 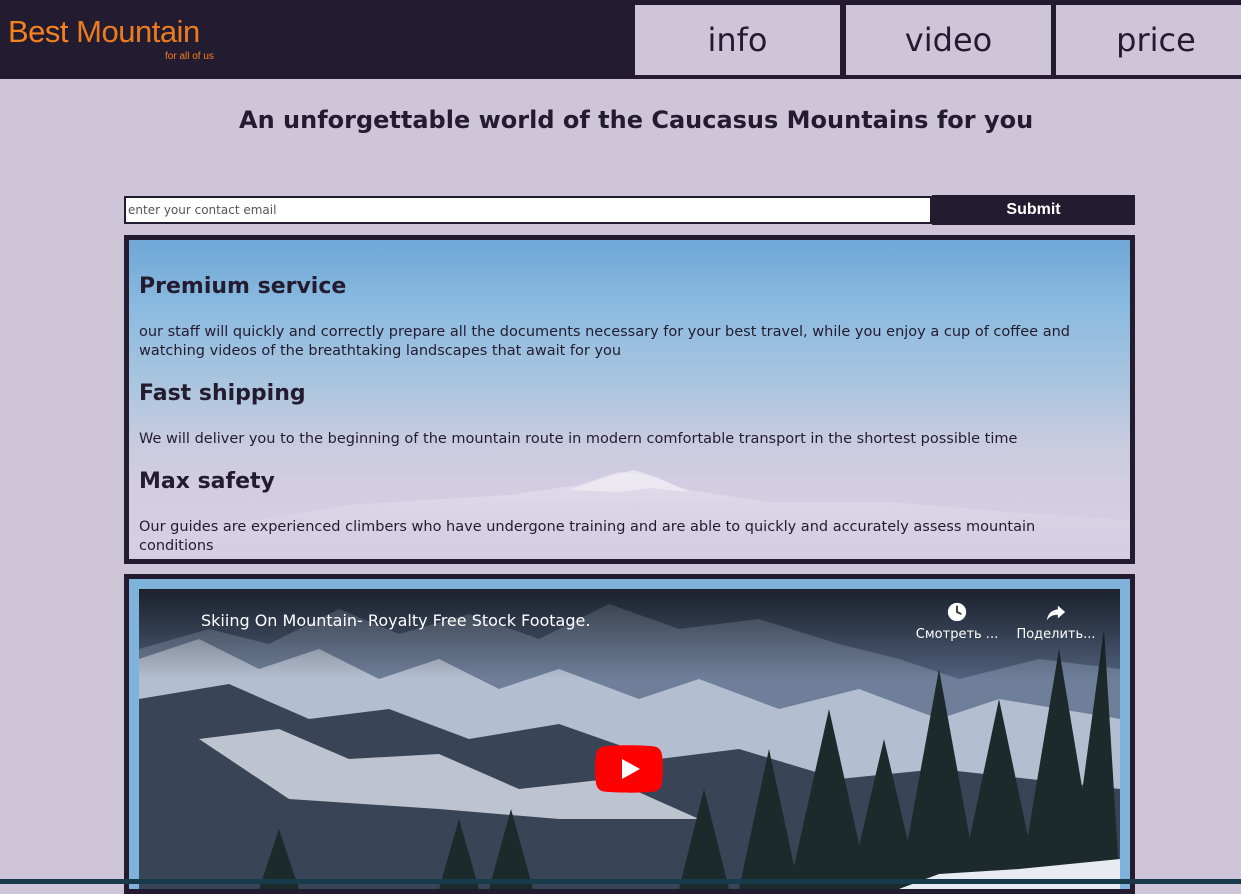 I want to click on clock-icon, so click(x=957, y=612).